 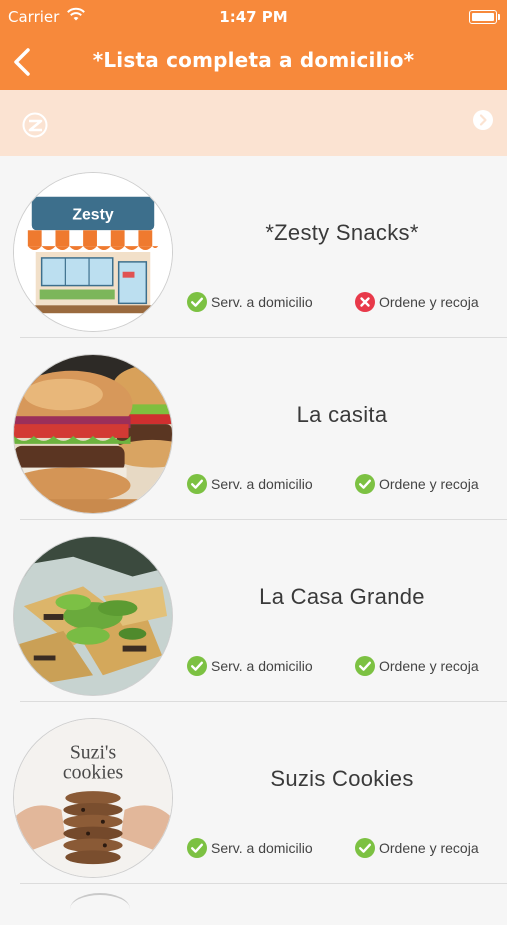 I want to click on restaurant-name: *Zesty Snacks*, so click(x=342, y=232).